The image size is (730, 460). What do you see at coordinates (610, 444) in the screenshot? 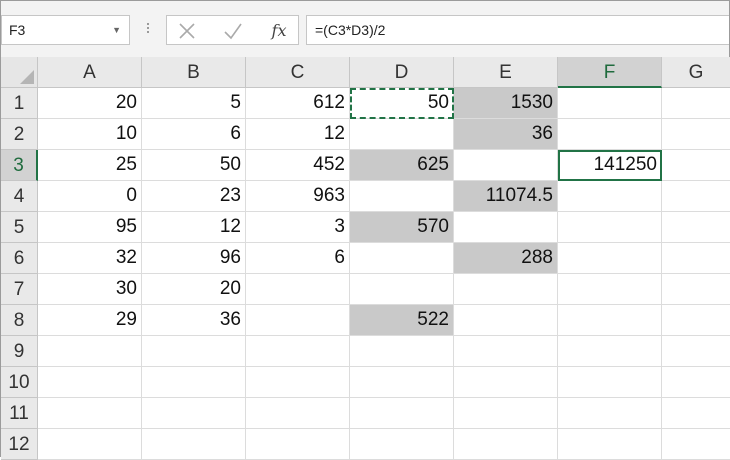
I see `cell-f12` at bounding box center [610, 444].